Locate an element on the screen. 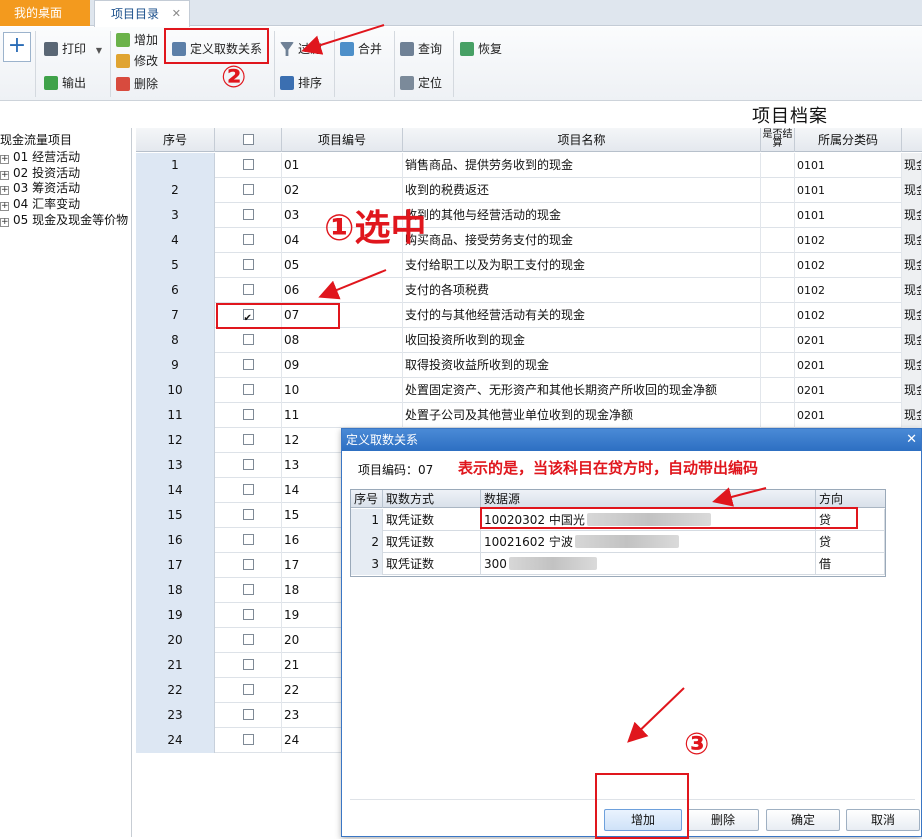  arrow-to-filter is located at coordinates (343, 39).